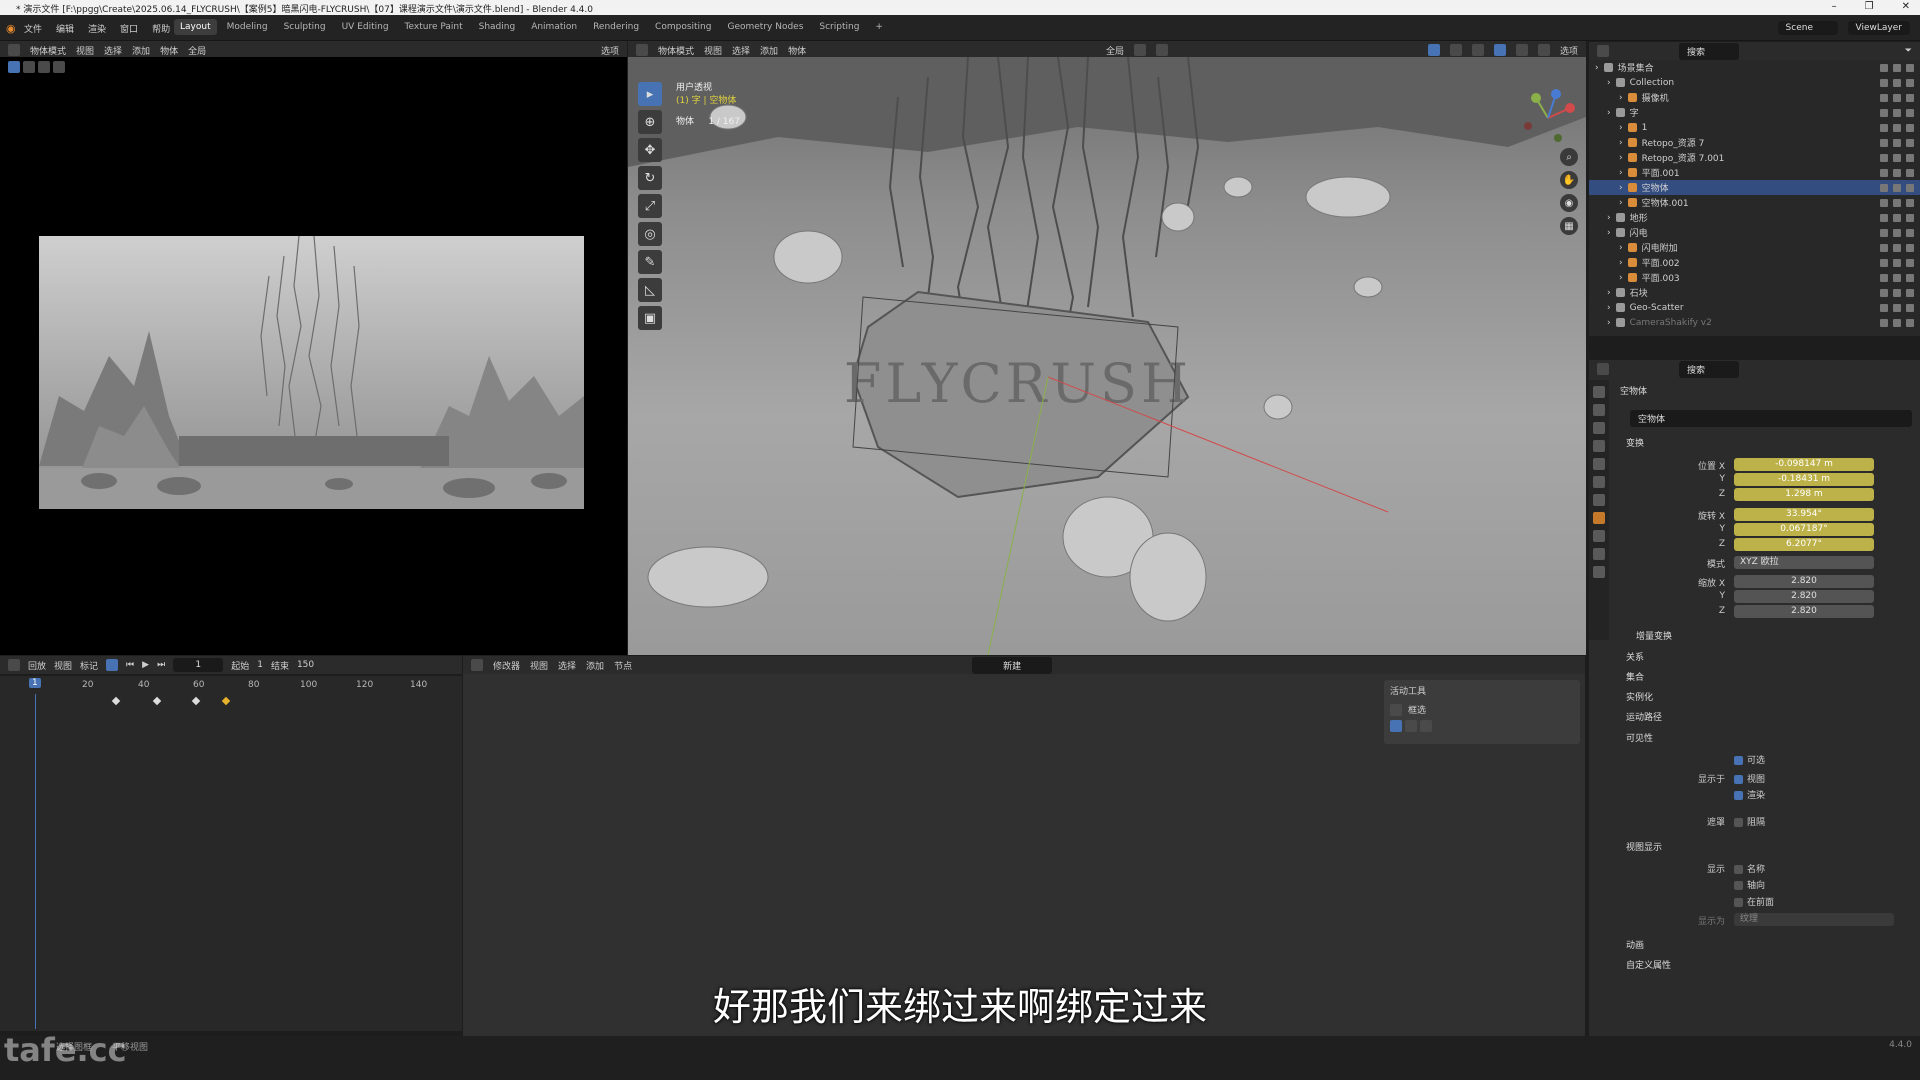 The image size is (1920, 1080). What do you see at coordinates (1521, 50) in the screenshot?
I see `material-shading-icon` at bounding box center [1521, 50].